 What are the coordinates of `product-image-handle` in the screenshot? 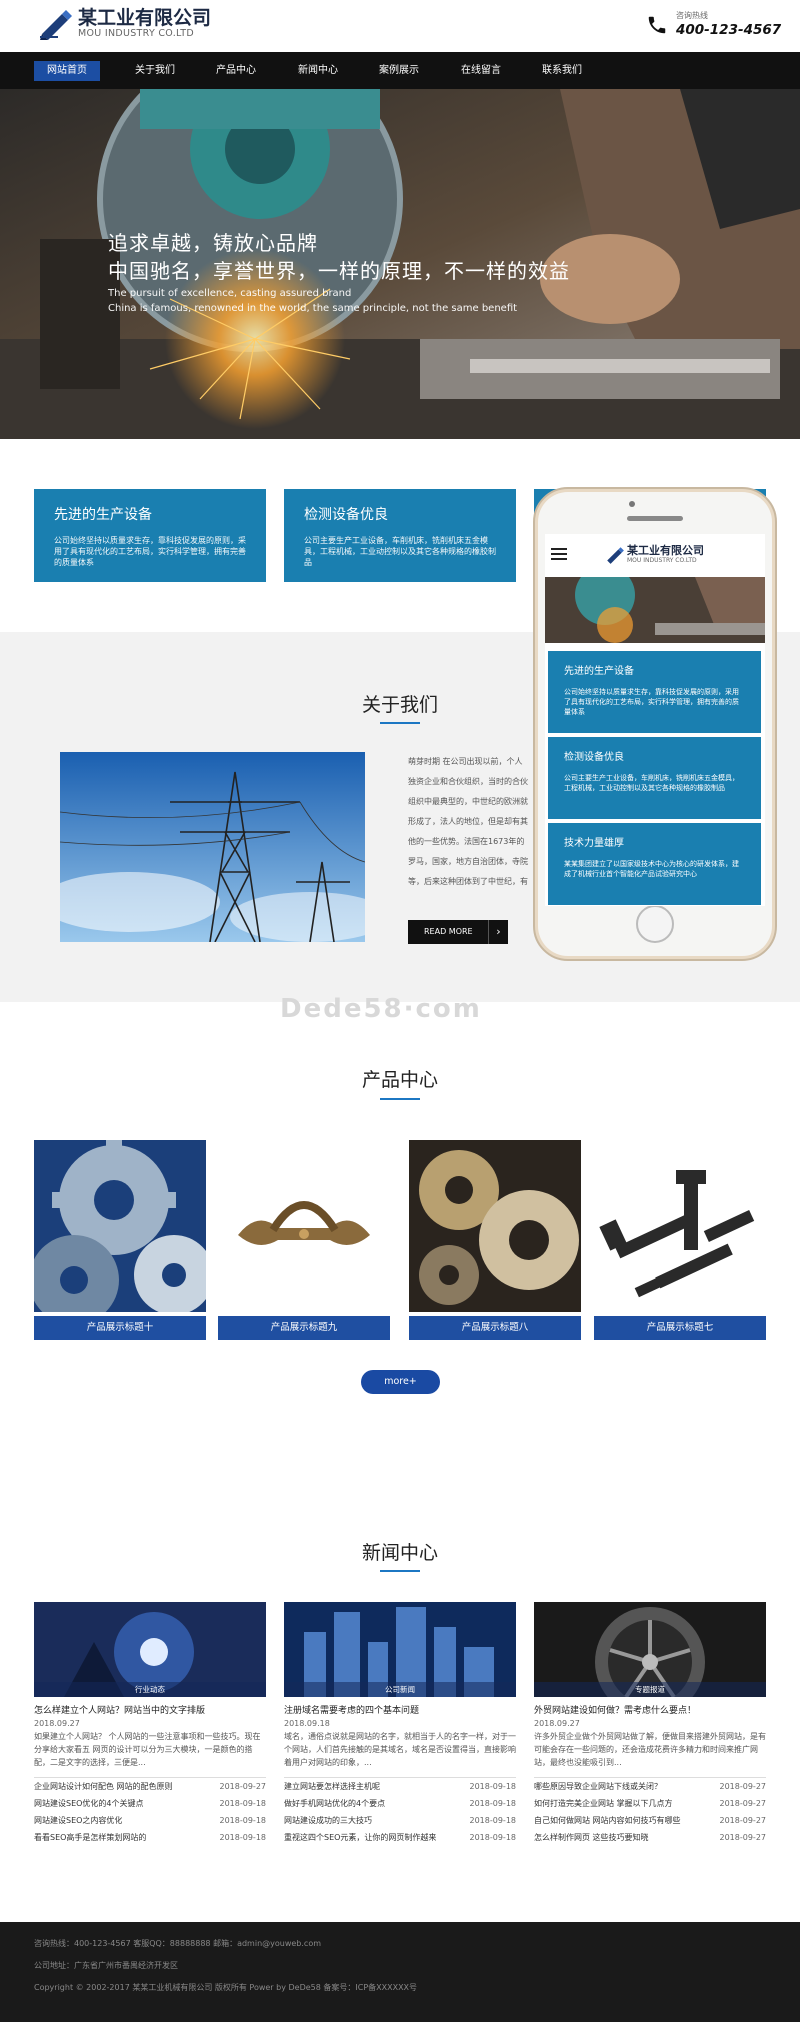 It's located at (304, 1226).